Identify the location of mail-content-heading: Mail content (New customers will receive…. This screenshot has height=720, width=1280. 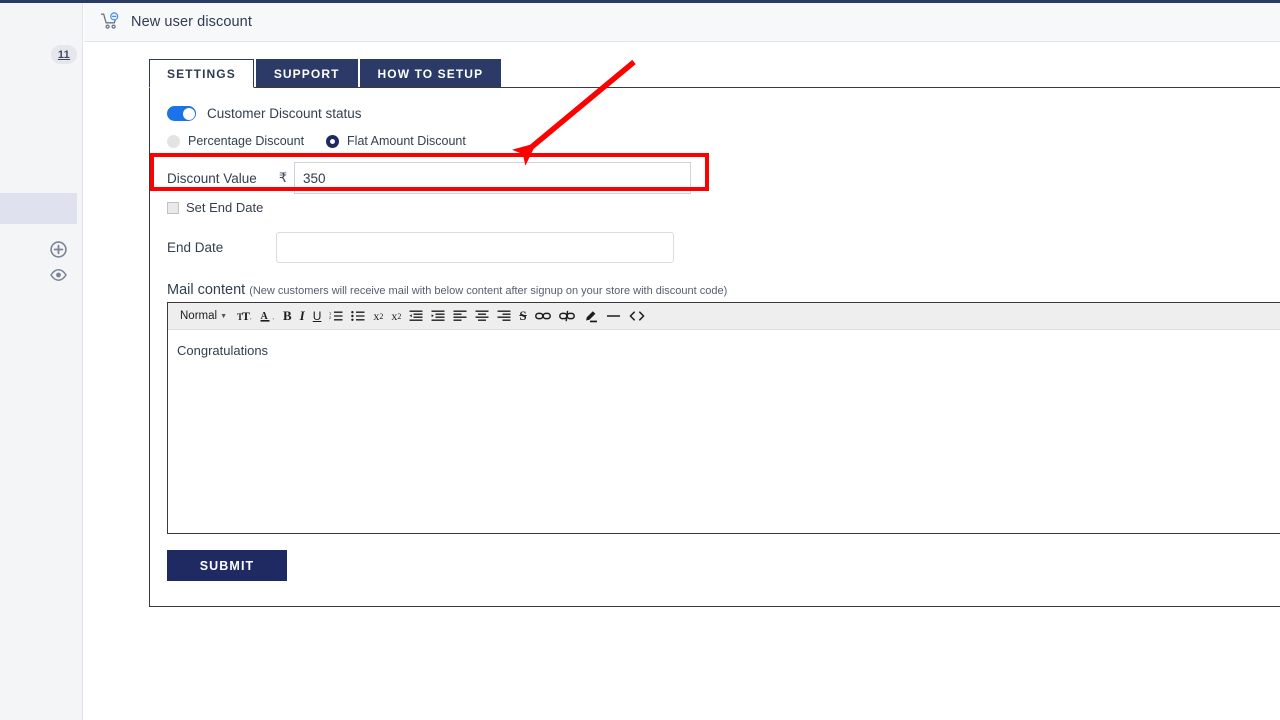
(447, 290).